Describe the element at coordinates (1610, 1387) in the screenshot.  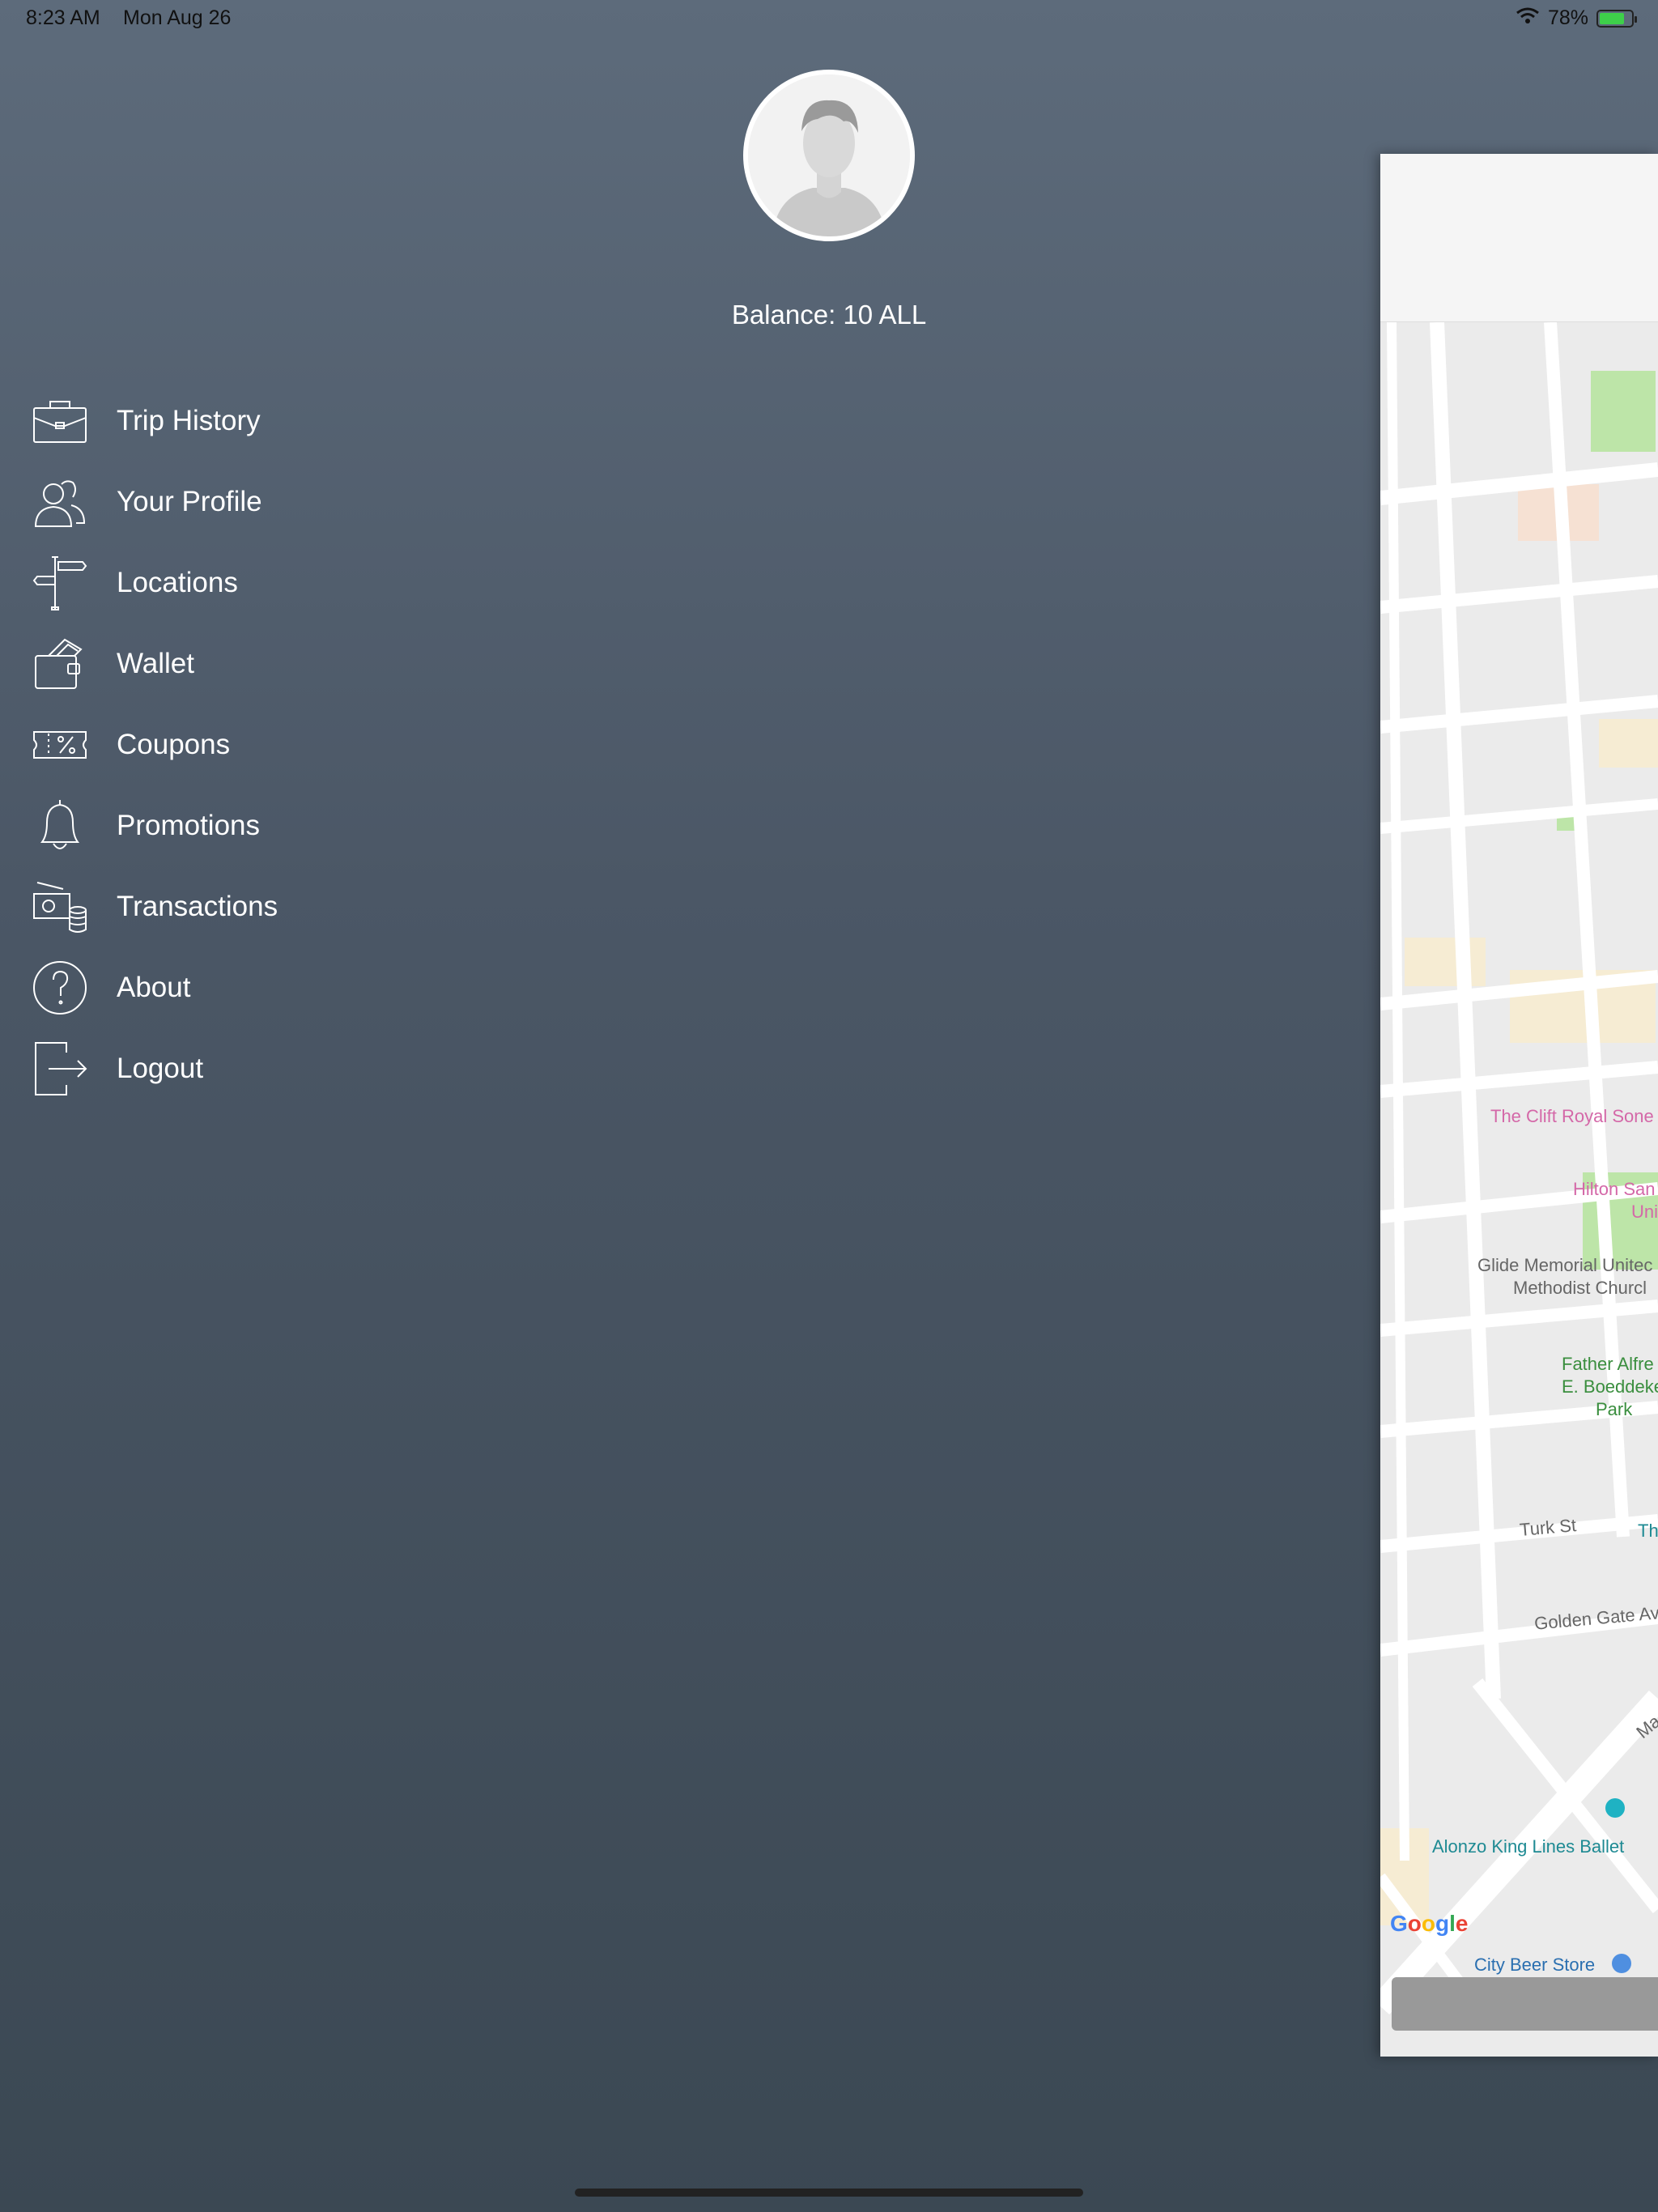
I see `map-label-father-park-2: E. Boeddeke` at that location.